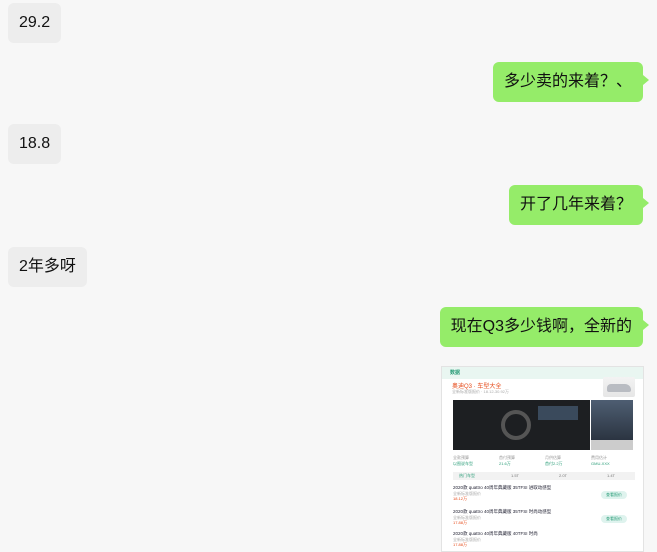 Image resolution: width=657 pixels, height=552 pixels. I want to click on car-exterior-photo, so click(612, 420).